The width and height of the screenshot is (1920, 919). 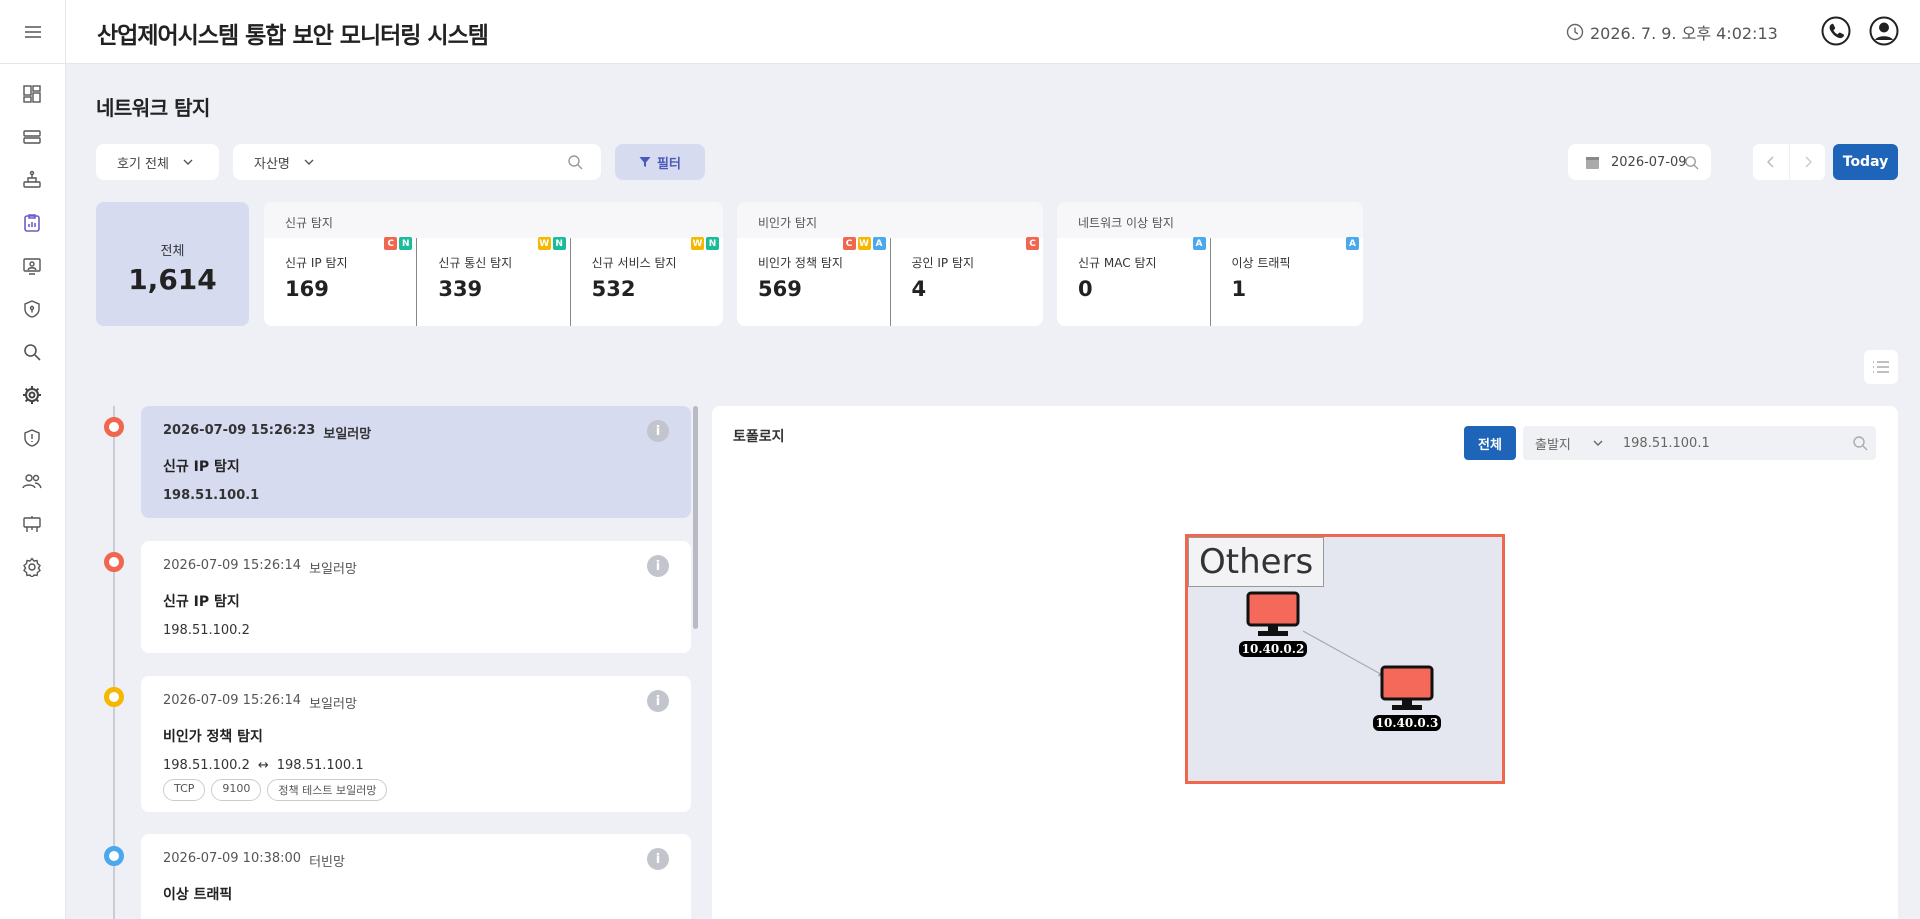 What do you see at coordinates (660, 162) in the screenshot?
I see `filter-button: 필터` at bounding box center [660, 162].